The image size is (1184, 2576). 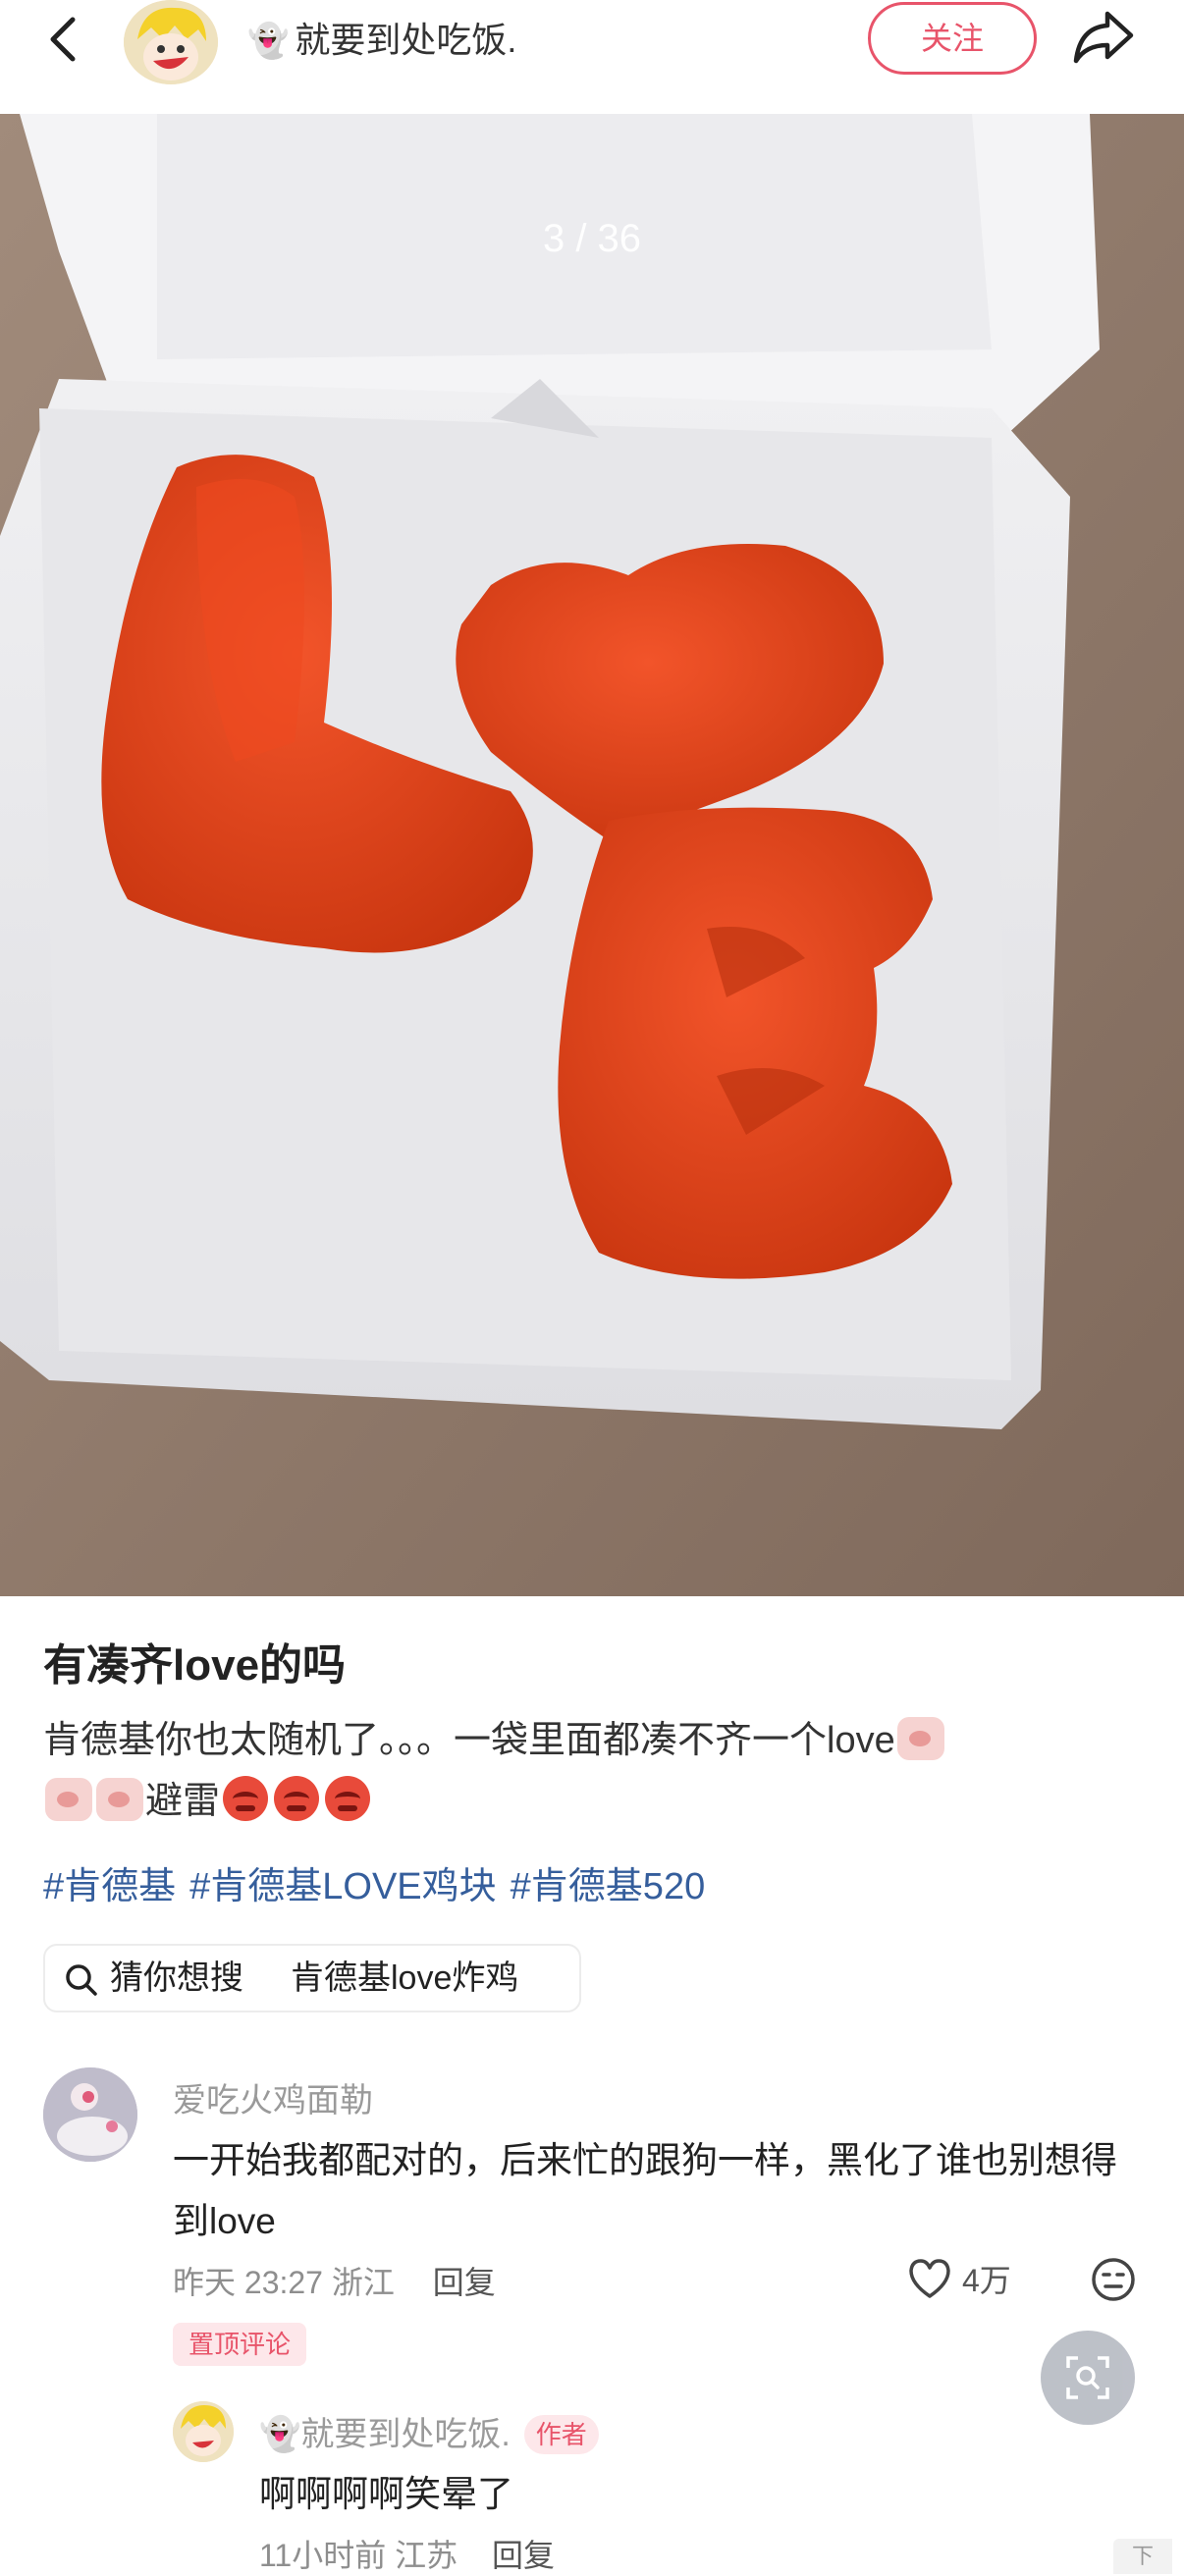 I want to click on follow-button: 关注, so click(x=952, y=38).